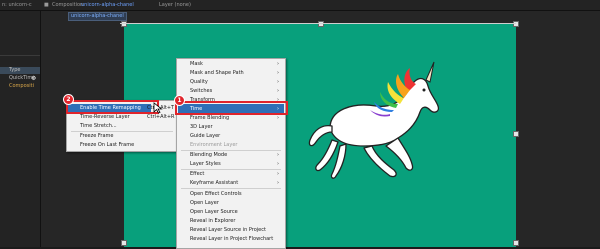 This screenshot has height=249, width=600. What do you see at coordinates (175, 5) in the screenshot?
I see `layer-panel-tab: Layer (none)` at bounding box center [175, 5].